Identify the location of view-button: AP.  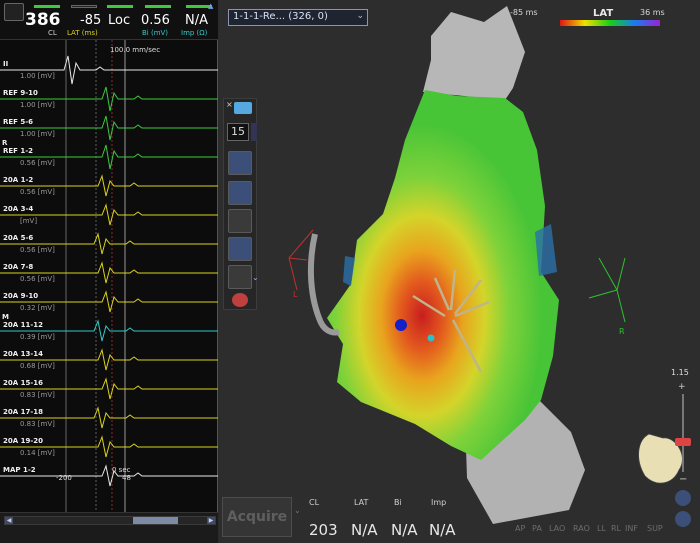
(520, 528).